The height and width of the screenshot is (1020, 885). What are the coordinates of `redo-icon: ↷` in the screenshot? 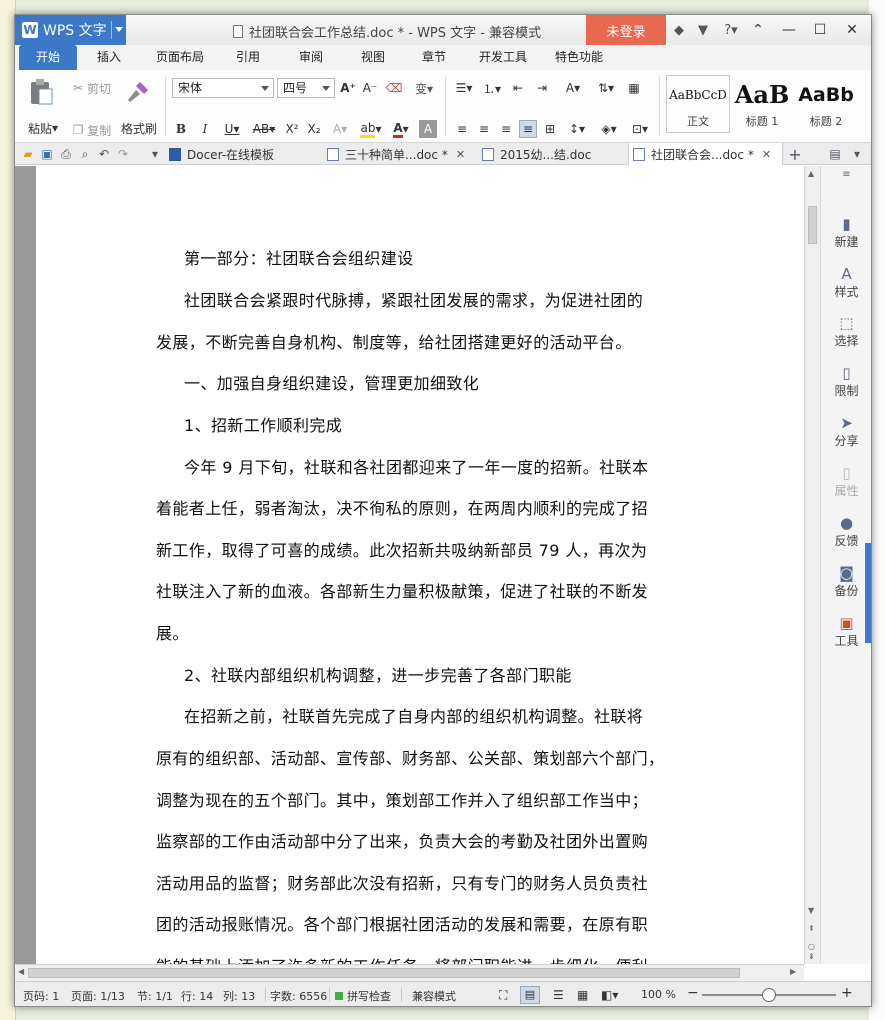 It's located at (123, 154).